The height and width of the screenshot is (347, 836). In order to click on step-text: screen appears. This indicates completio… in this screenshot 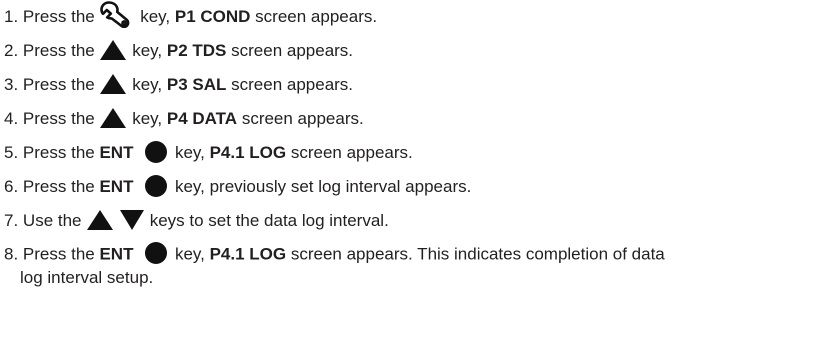, I will do `click(477, 254)`.